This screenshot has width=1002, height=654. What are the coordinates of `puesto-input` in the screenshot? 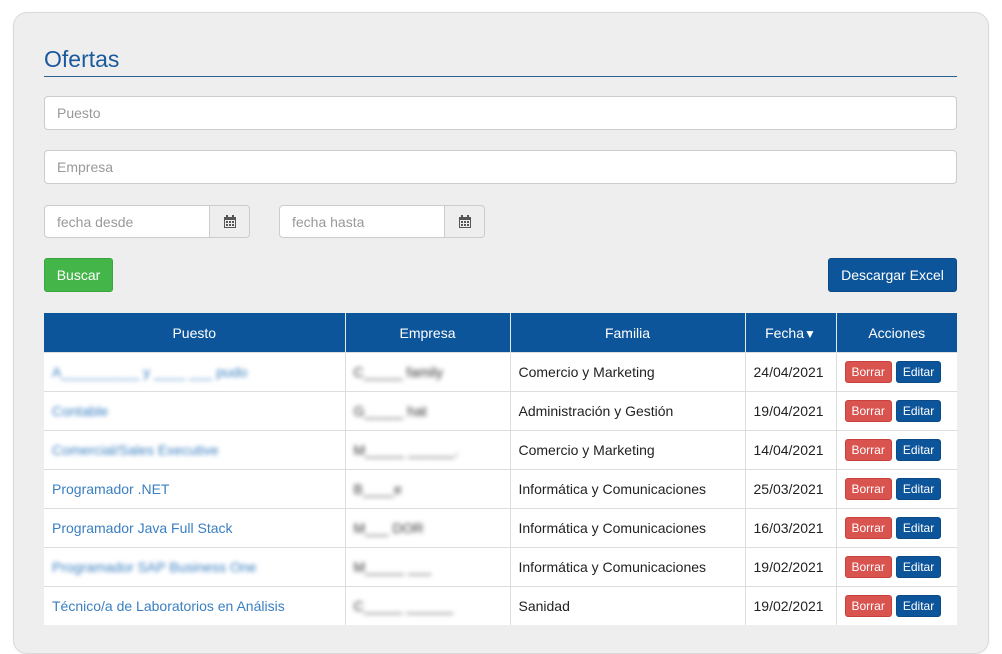 It's located at (500, 113).